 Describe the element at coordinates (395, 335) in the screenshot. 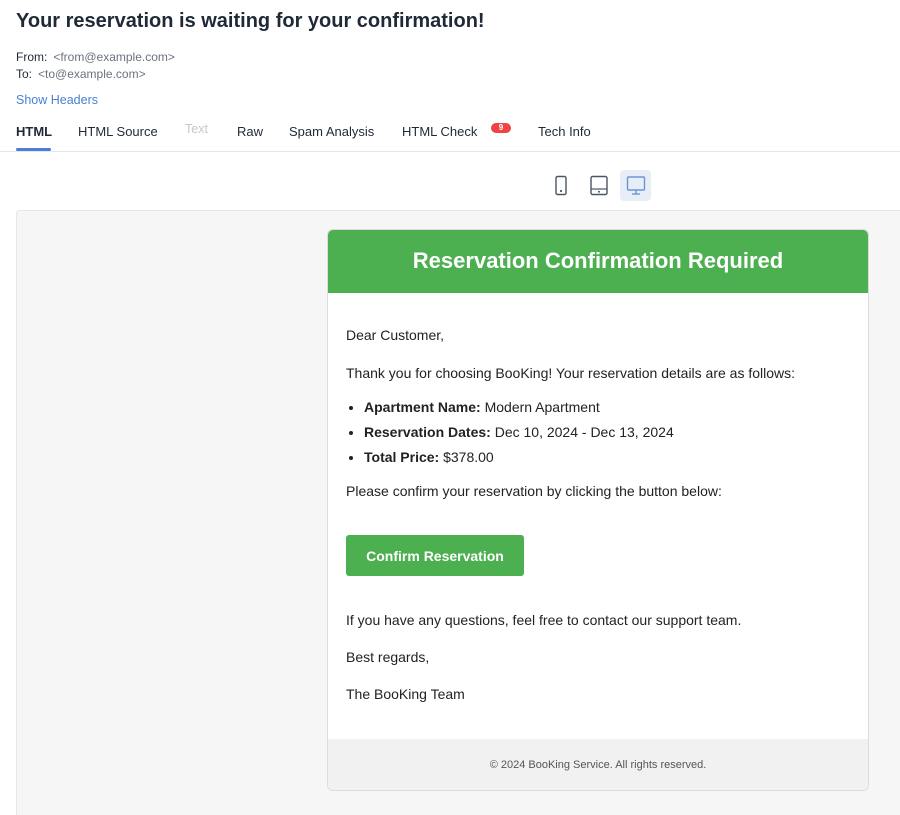

I see `email-greeting: Dear Customer,` at that location.